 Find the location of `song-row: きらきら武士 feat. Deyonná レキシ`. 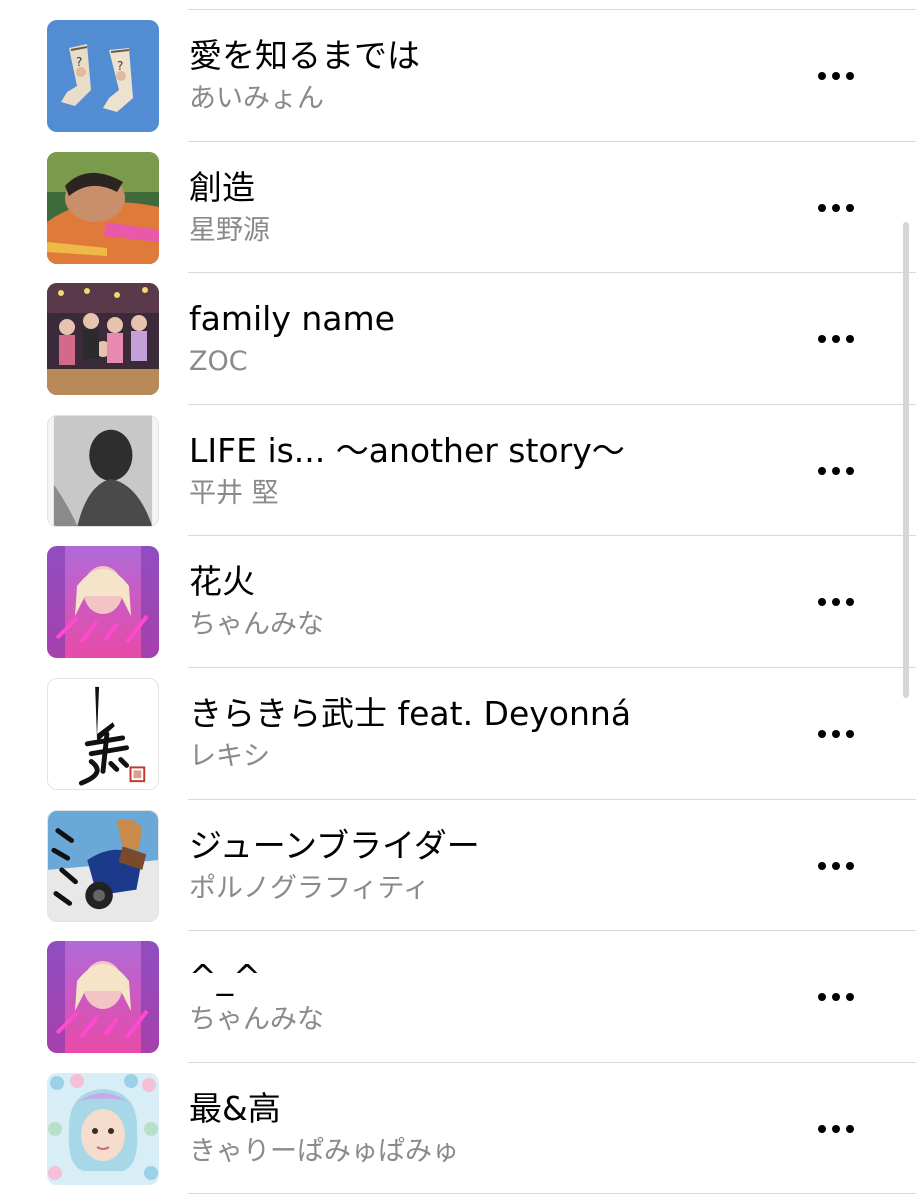

song-row: きらきら武士 feat. Deyonná レキシ is located at coordinates (458, 734).